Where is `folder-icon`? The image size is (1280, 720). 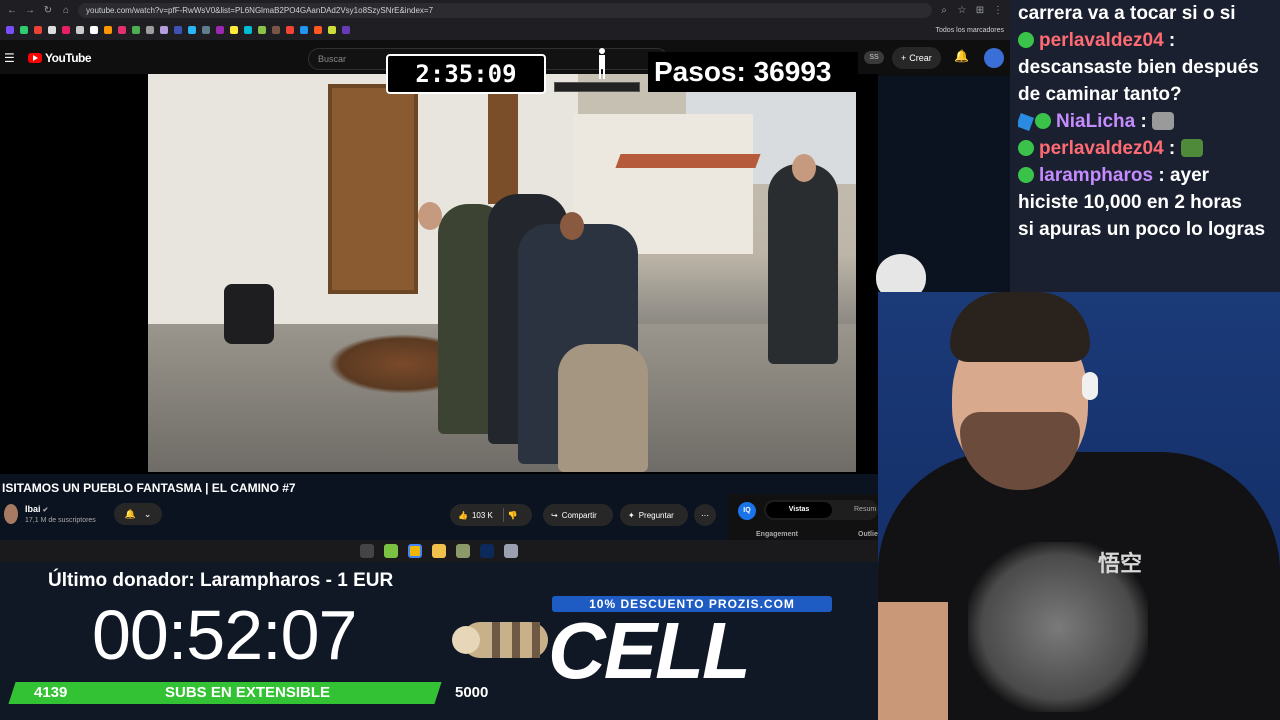
folder-icon is located at coordinates (439, 551).